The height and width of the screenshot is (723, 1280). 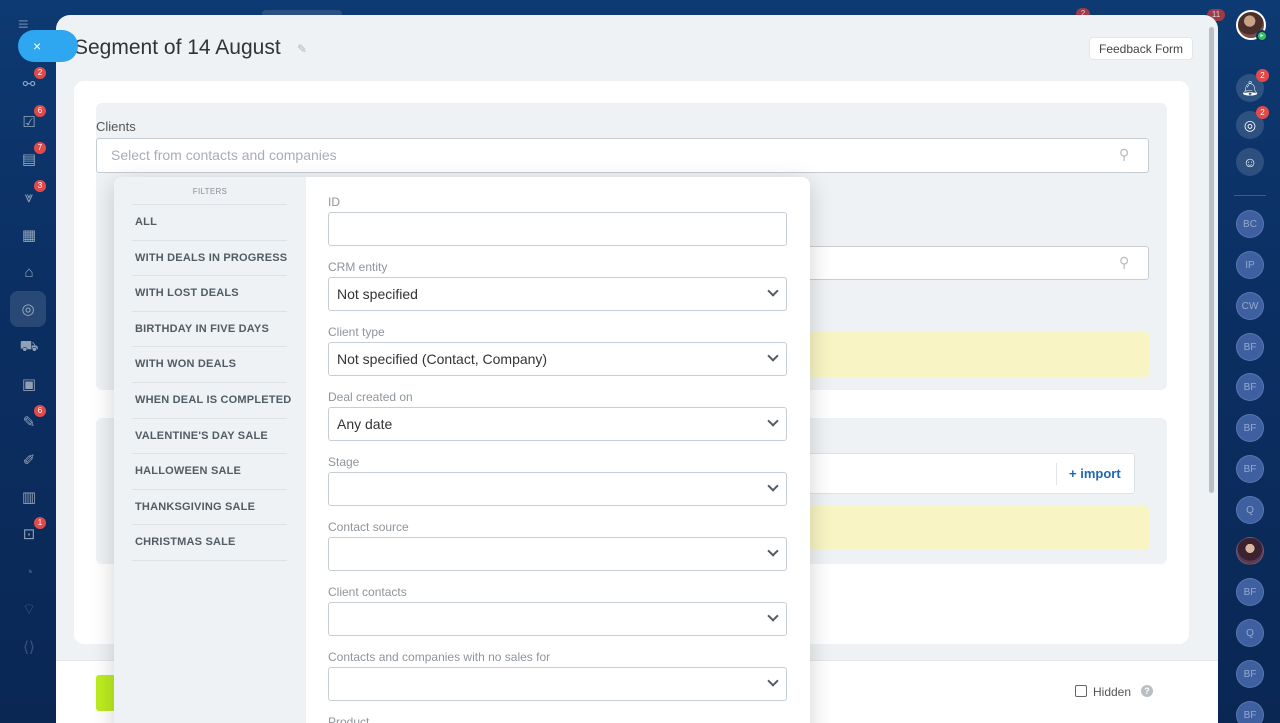 I want to click on field-label-client-contacts: Client contacts, so click(x=367, y=592).